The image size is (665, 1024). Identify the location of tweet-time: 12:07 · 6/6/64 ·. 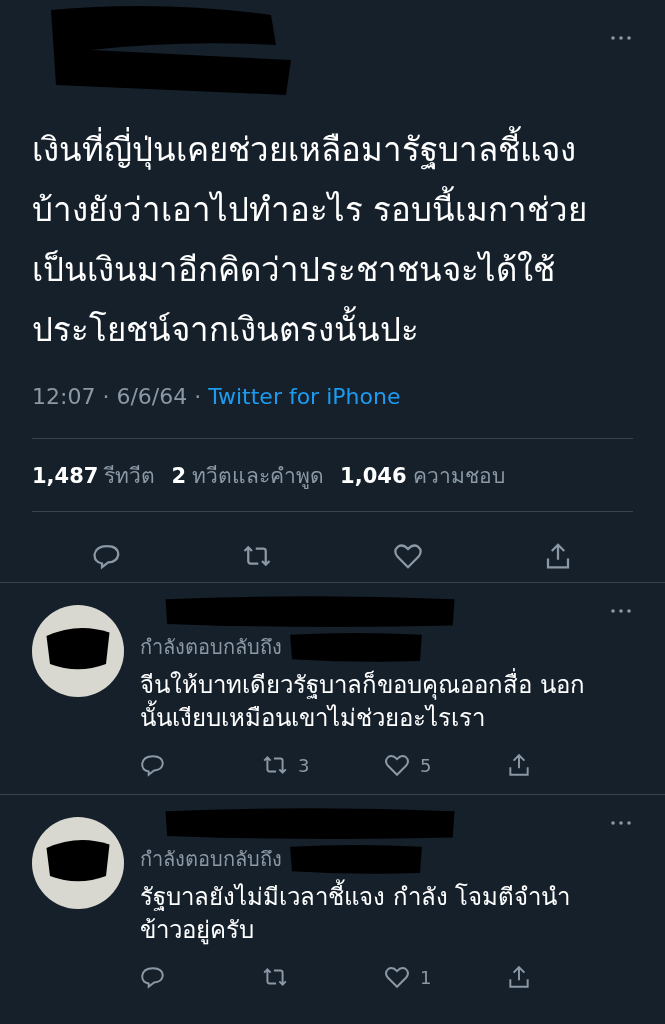
(117, 396).